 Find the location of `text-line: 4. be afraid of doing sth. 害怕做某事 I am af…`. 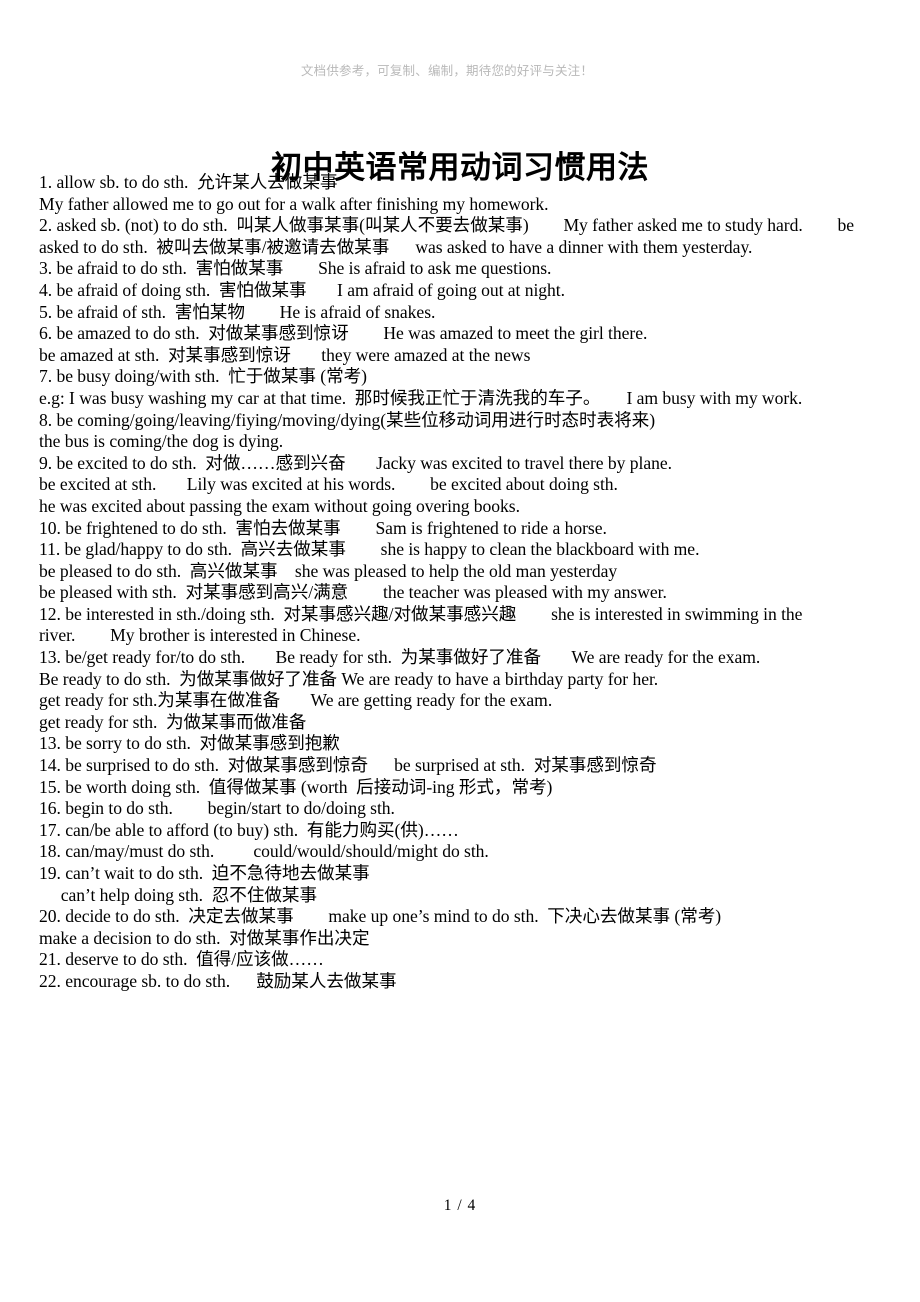

text-line: 4. be afraid of doing sth. 害怕做某事 I am af… is located at coordinates (302, 289).